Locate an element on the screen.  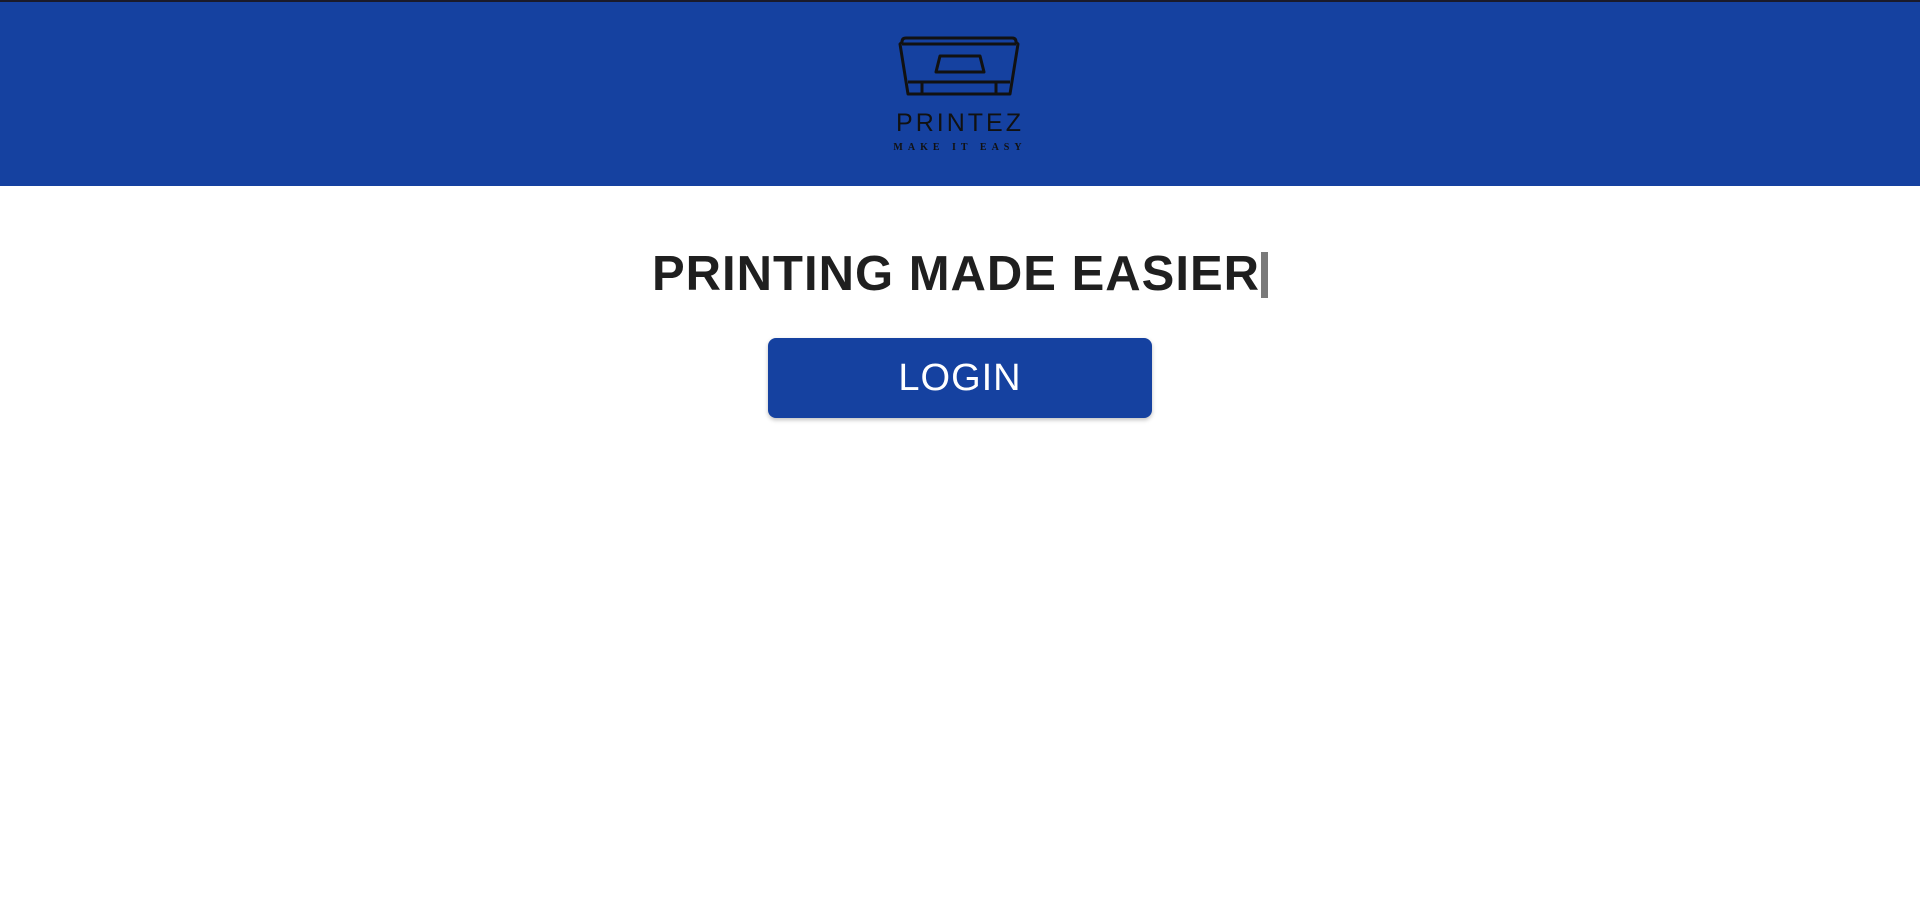
brand-logo: PRINTEZ MAKE IT EASY is located at coordinates (960, 96).